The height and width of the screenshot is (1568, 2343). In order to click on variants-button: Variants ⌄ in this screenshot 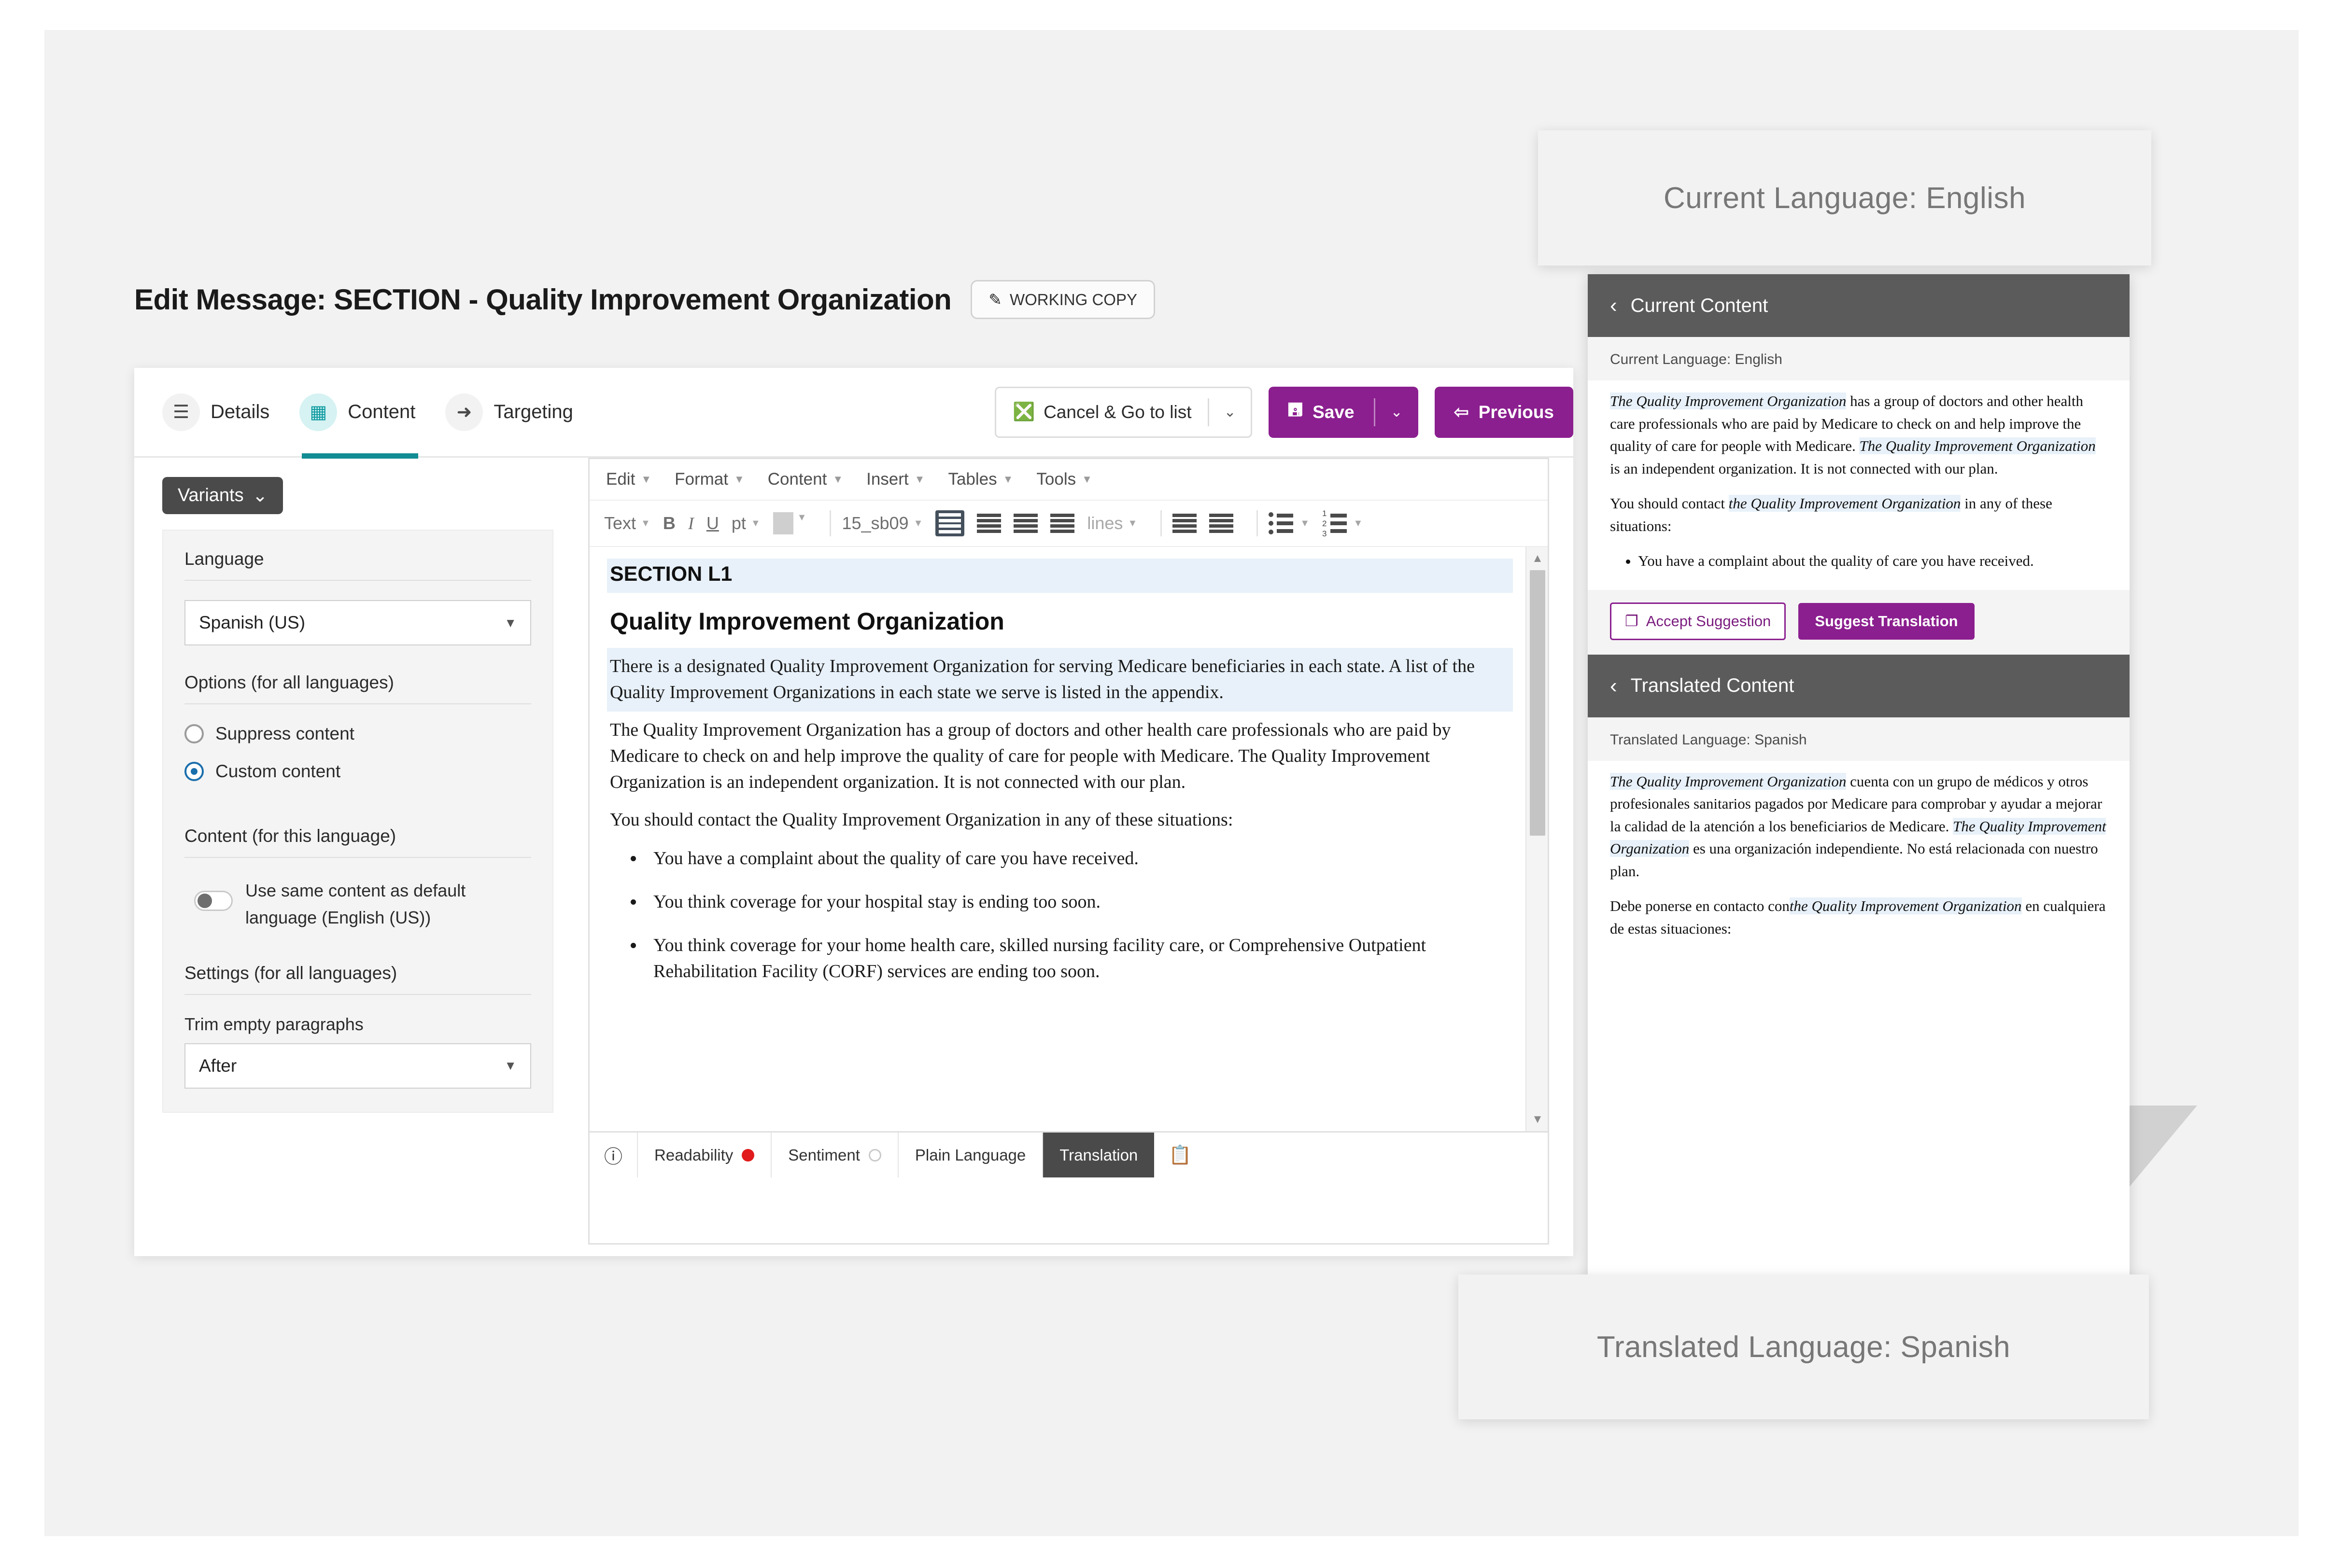, I will do `click(223, 496)`.